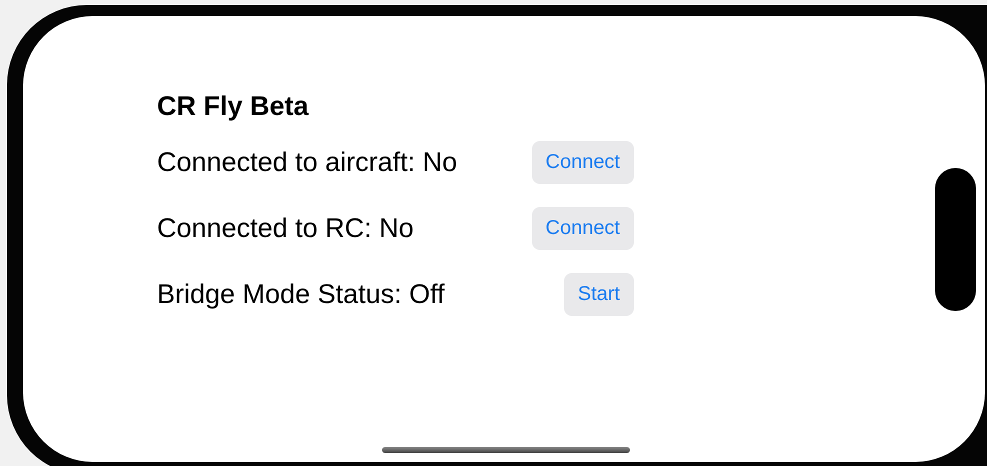  Describe the element at coordinates (285, 228) in the screenshot. I see `status-label: Connected to RC: No` at that location.